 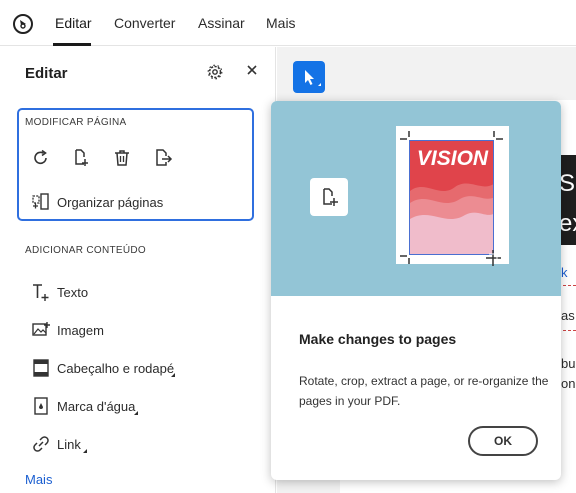 What do you see at coordinates (69, 444) in the screenshot?
I see `link-label: Link` at bounding box center [69, 444].